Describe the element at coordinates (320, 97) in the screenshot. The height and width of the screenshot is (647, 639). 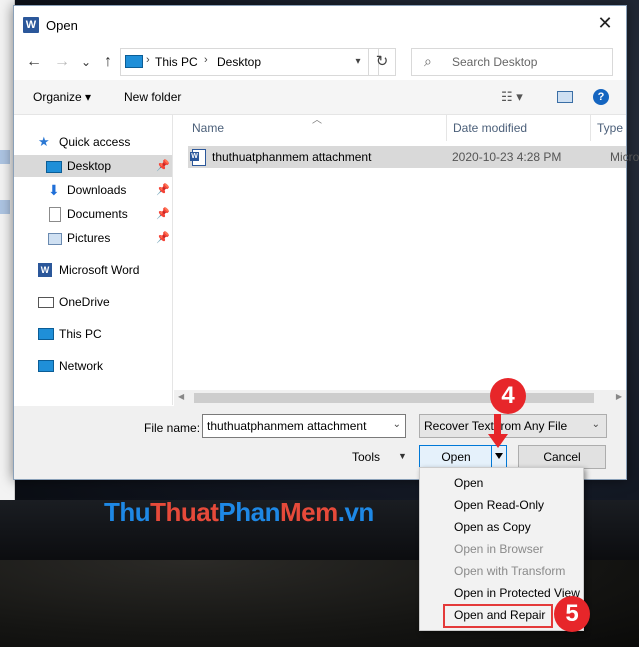
I see `command-bar: Organize ▾ New folder ☷ ▾ ?` at that location.